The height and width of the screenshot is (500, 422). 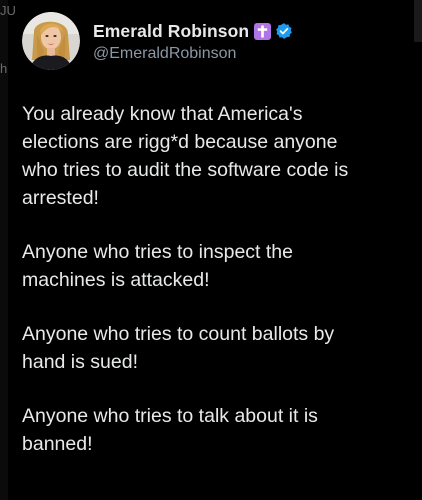 I want to click on avatar, so click(x=51, y=41).